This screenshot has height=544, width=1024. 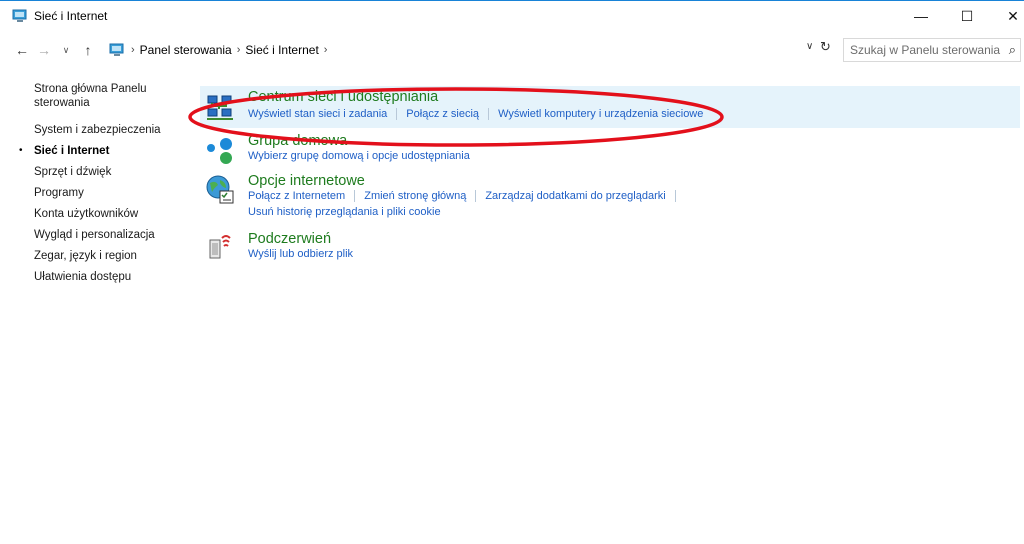 I want to click on internet-options-icon, so click(x=220, y=189).